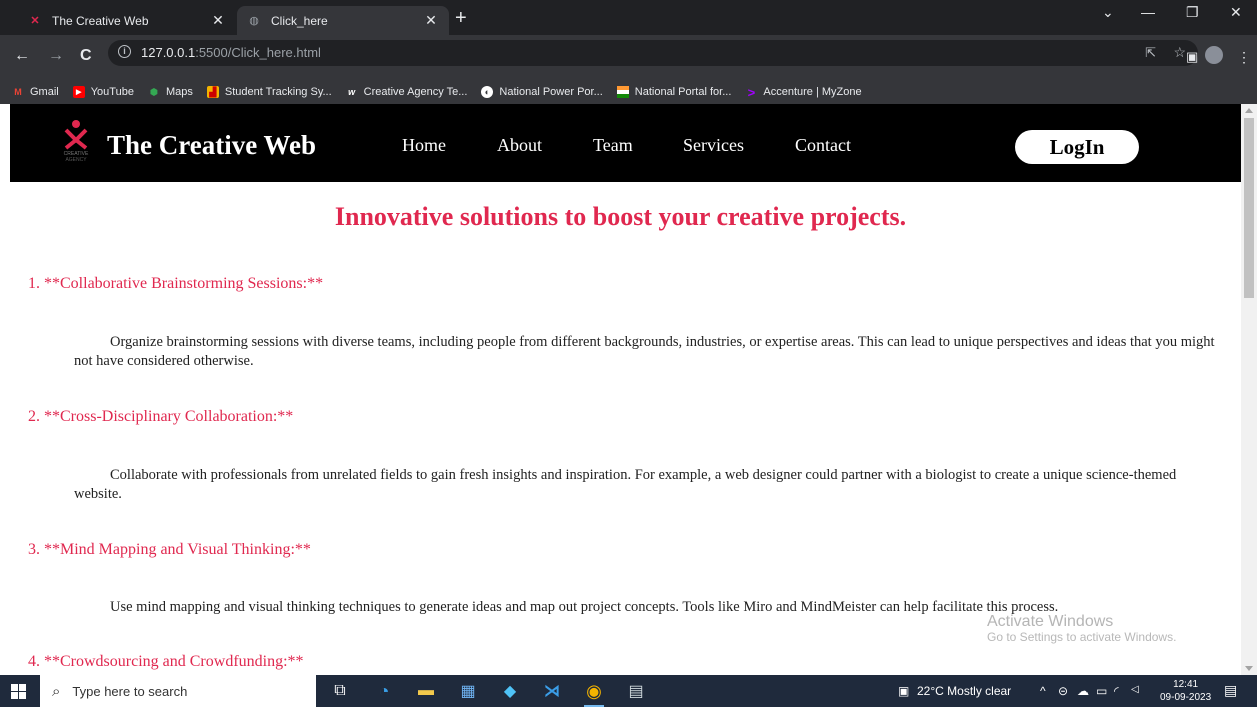 This screenshot has width=1257, height=707. Describe the element at coordinates (823, 145) in the screenshot. I see `nav-contact: Contact` at that location.